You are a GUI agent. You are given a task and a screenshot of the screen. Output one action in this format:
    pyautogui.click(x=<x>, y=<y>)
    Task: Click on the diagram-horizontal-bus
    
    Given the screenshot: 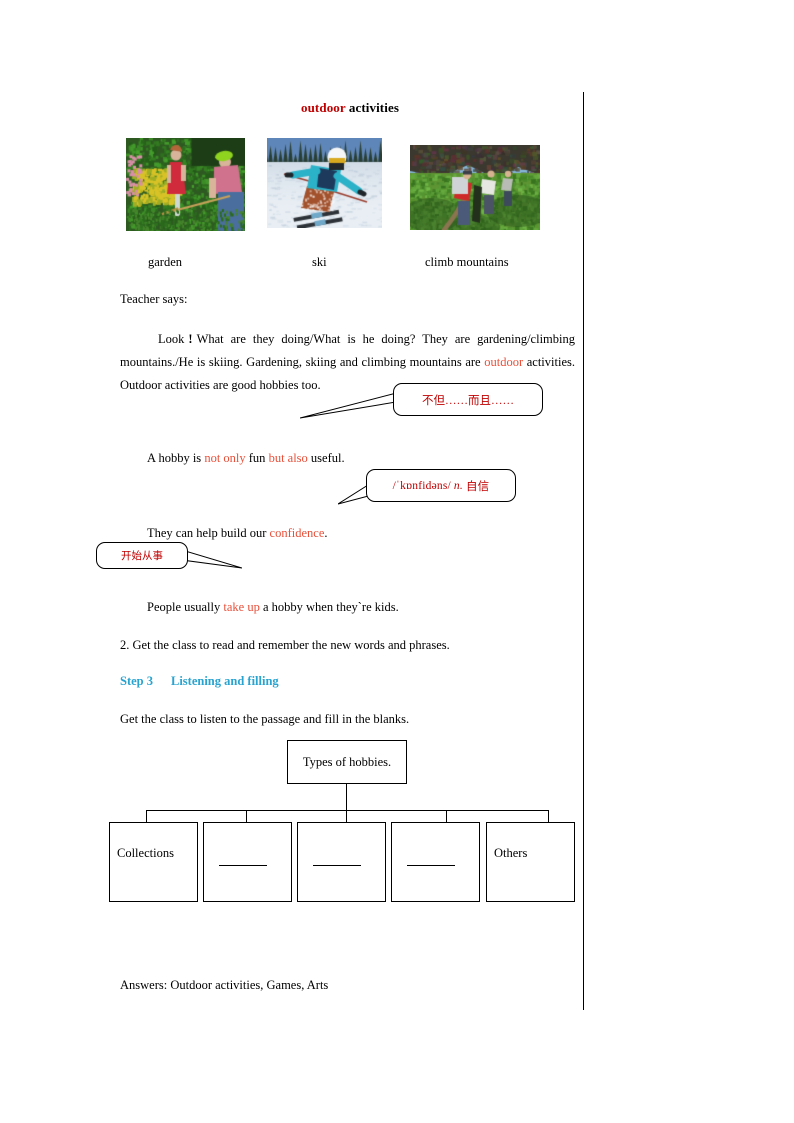 What is the action you would take?
    pyautogui.click(x=347, y=810)
    